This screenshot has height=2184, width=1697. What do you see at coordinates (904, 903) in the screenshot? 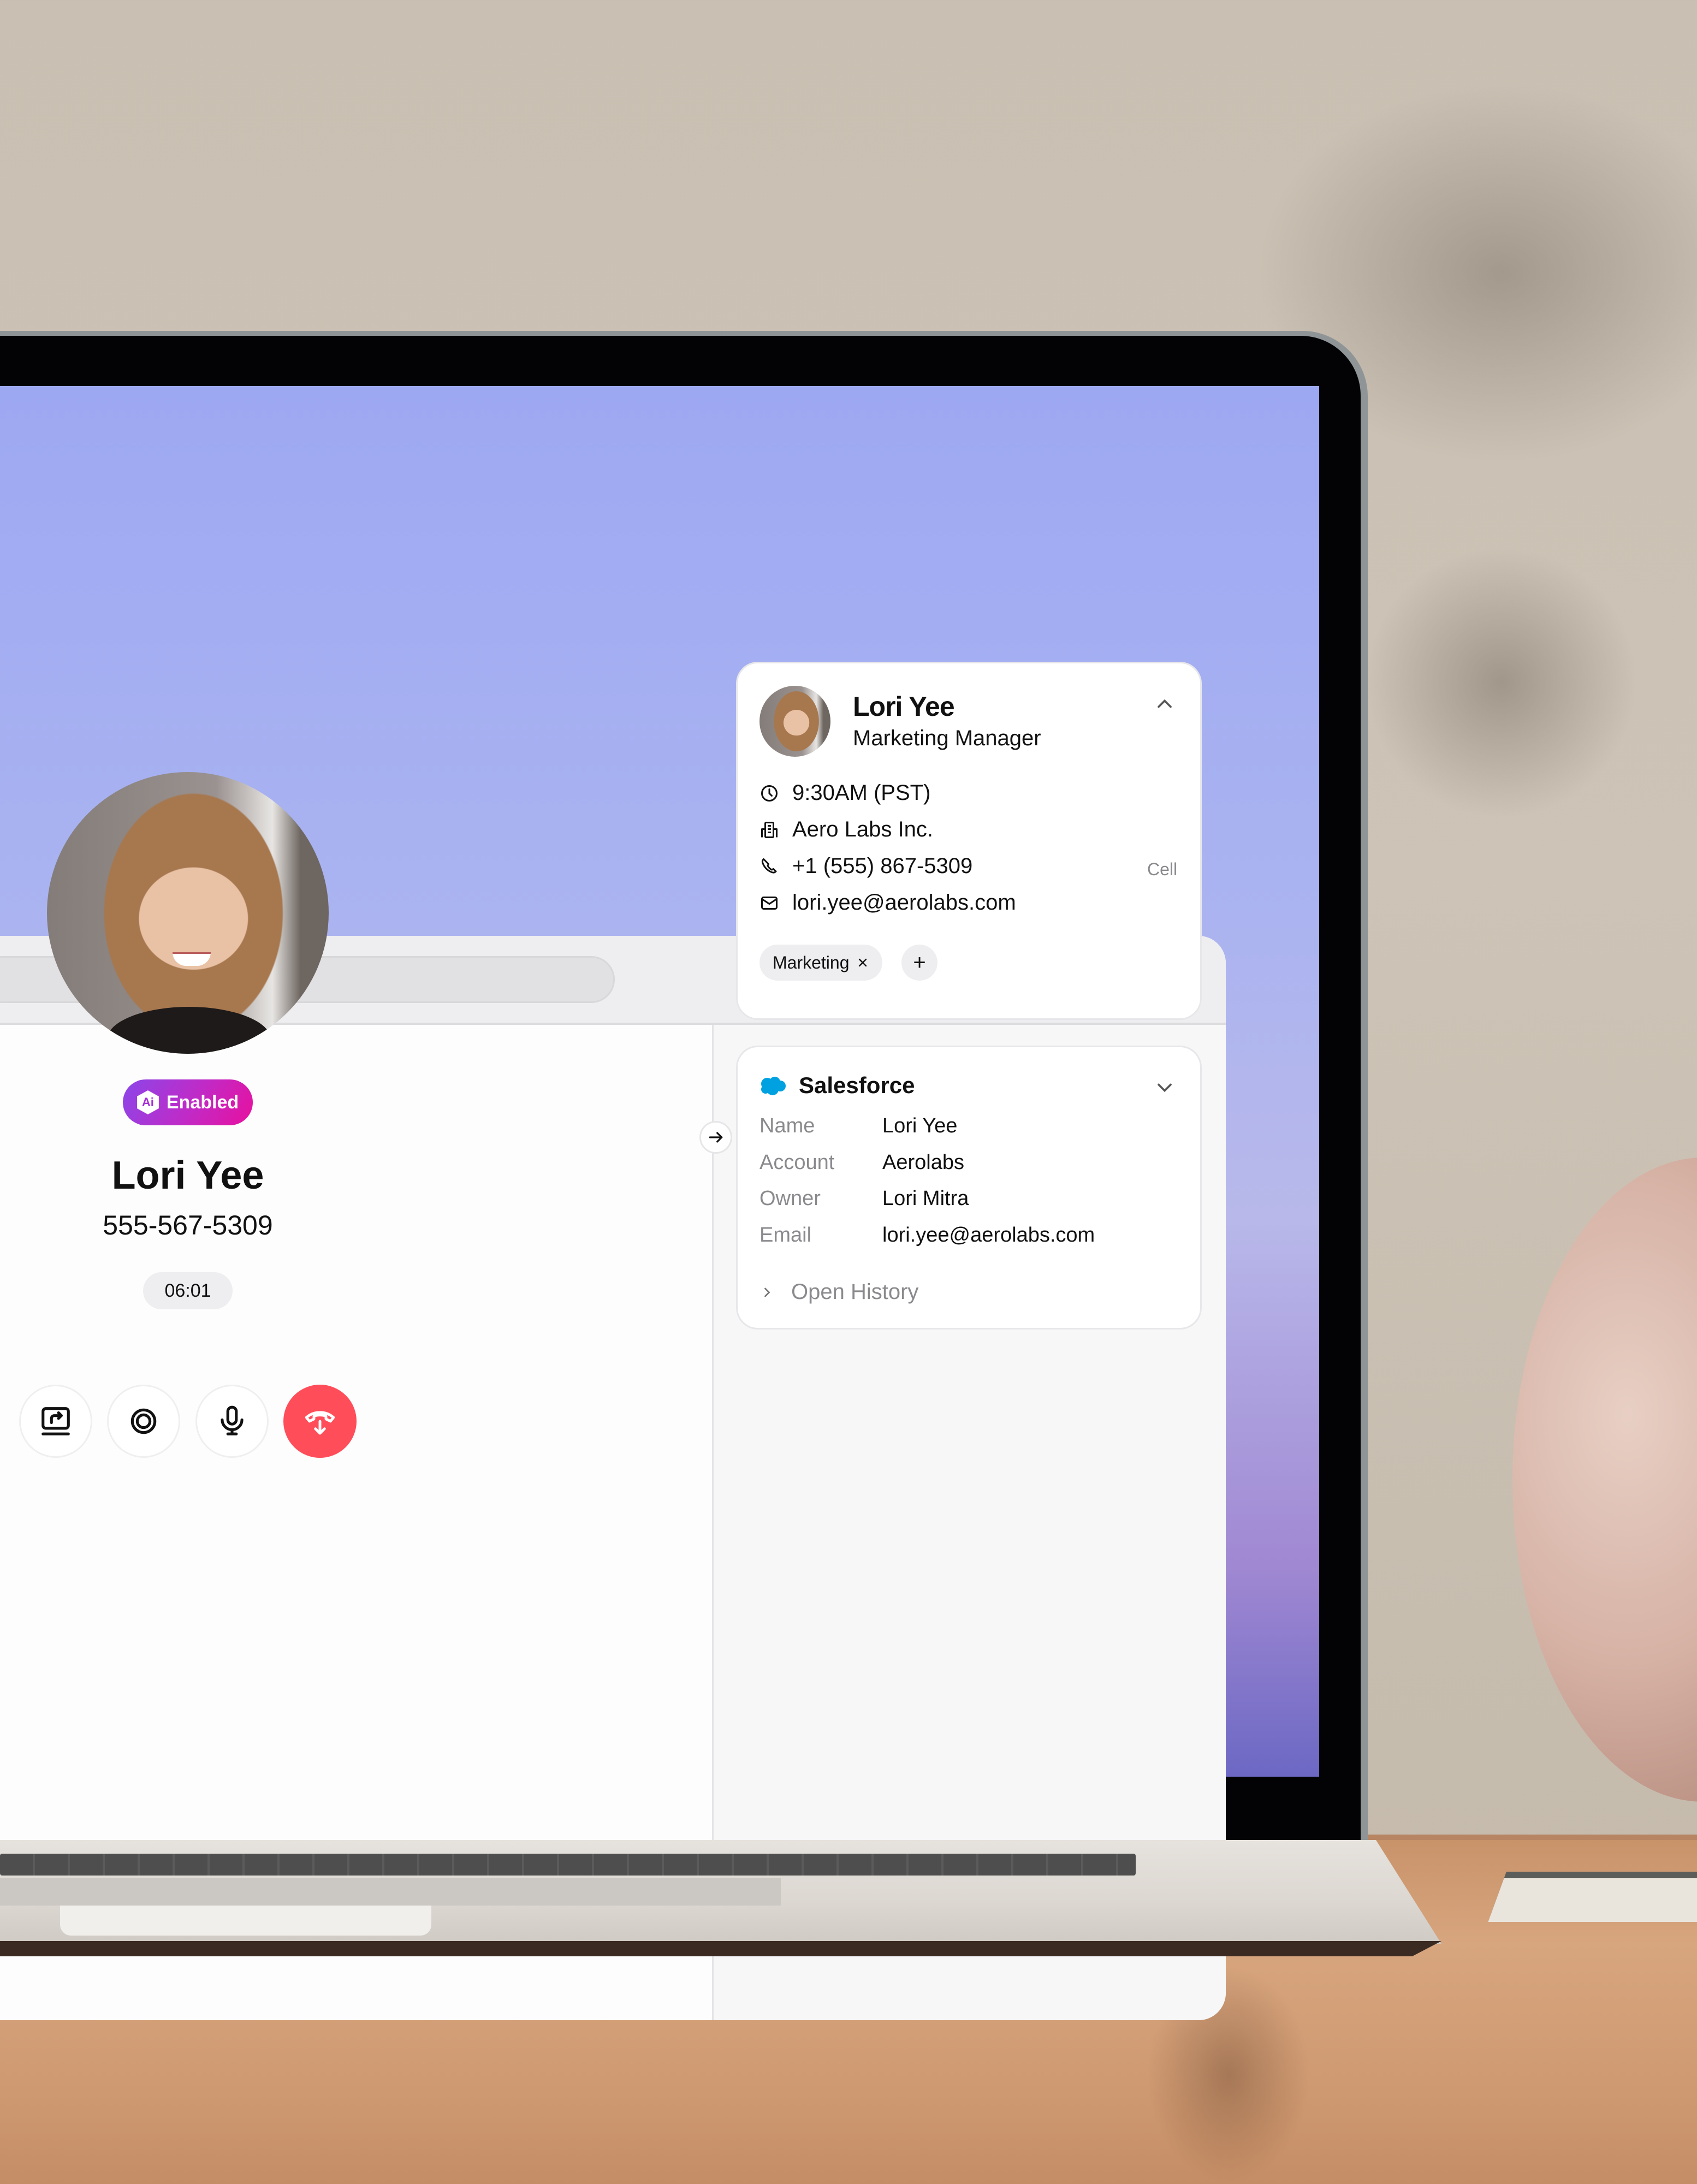
I see `contact-email: lori.yee@aerolabs.com` at bounding box center [904, 903].